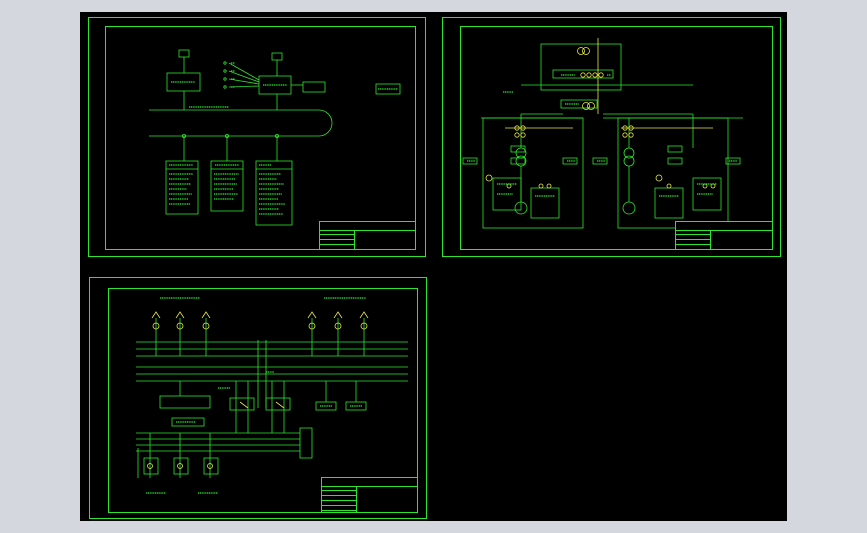 This screenshot has width=867, height=533. Describe the element at coordinates (693, 239) in the screenshot. I see `sheet-2-revision-table` at that location.